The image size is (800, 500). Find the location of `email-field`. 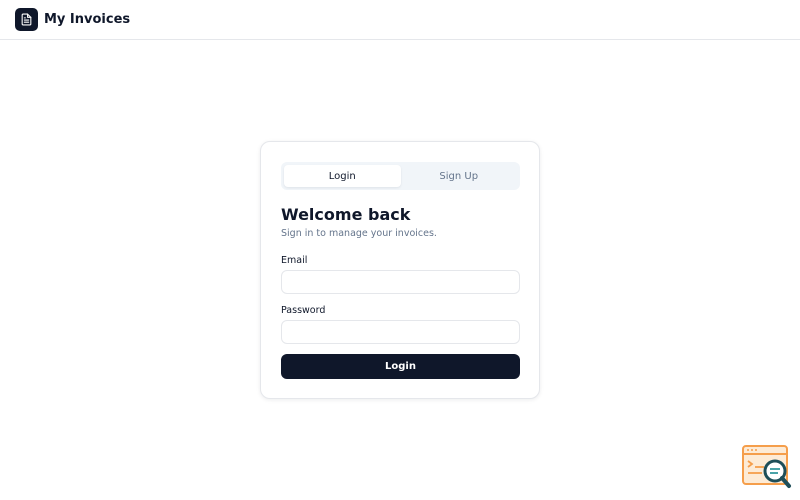

email-field is located at coordinates (400, 282).